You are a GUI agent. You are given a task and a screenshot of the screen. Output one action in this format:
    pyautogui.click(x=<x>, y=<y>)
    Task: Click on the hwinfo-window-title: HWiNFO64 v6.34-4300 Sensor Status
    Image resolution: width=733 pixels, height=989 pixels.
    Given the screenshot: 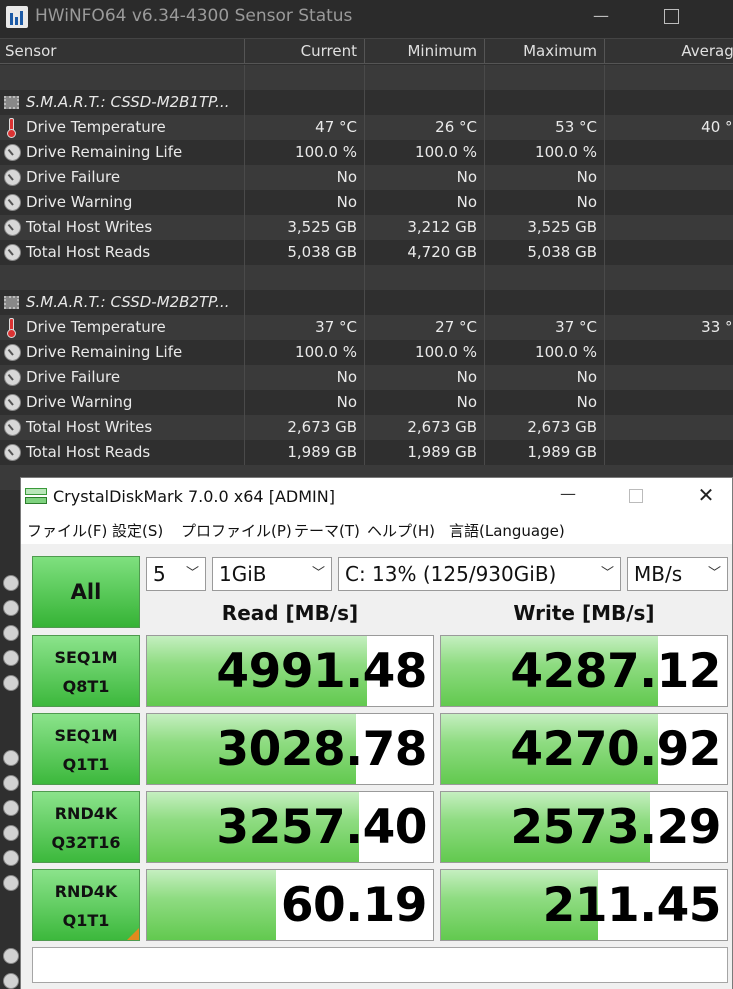 What is the action you would take?
    pyautogui.click(x=194, y=16)
    